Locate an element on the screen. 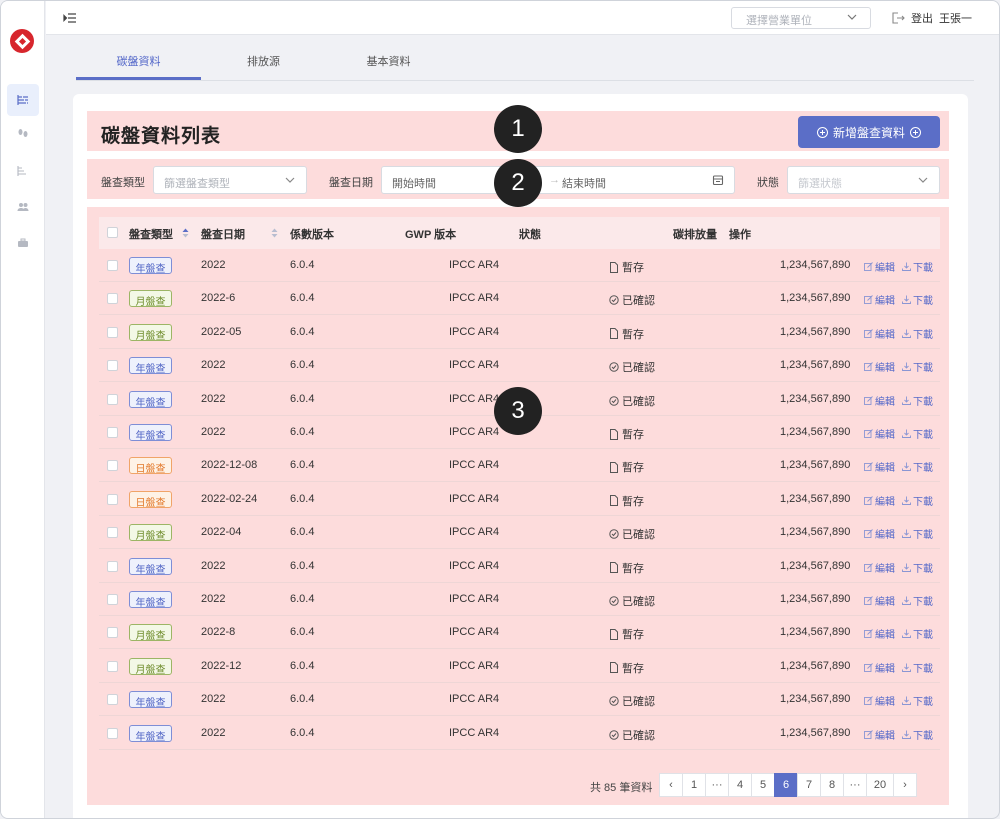  table-row: 年盤查 2022 6.0.4 IPCC AR4 暫存 1,234,567,890 編輯 下載 is located at coordinates (519, 566).